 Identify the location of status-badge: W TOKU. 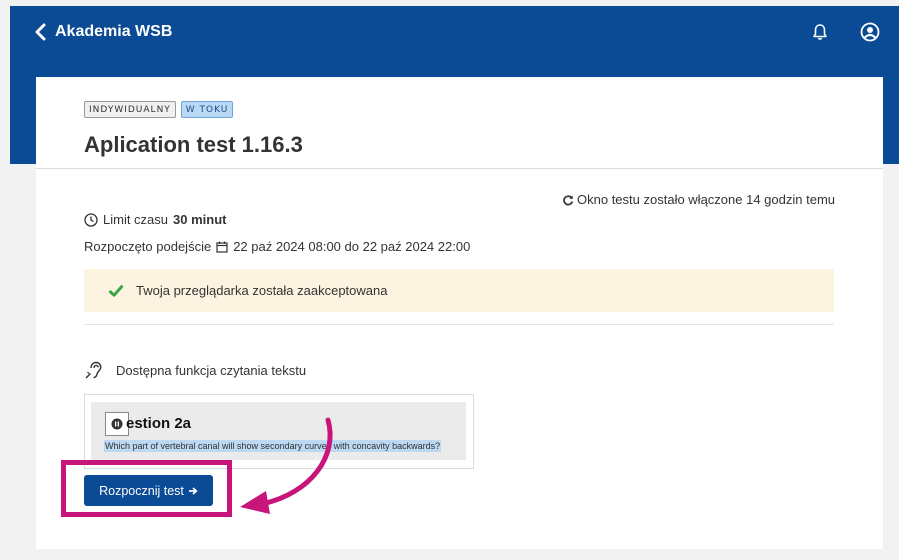
(207, 109).